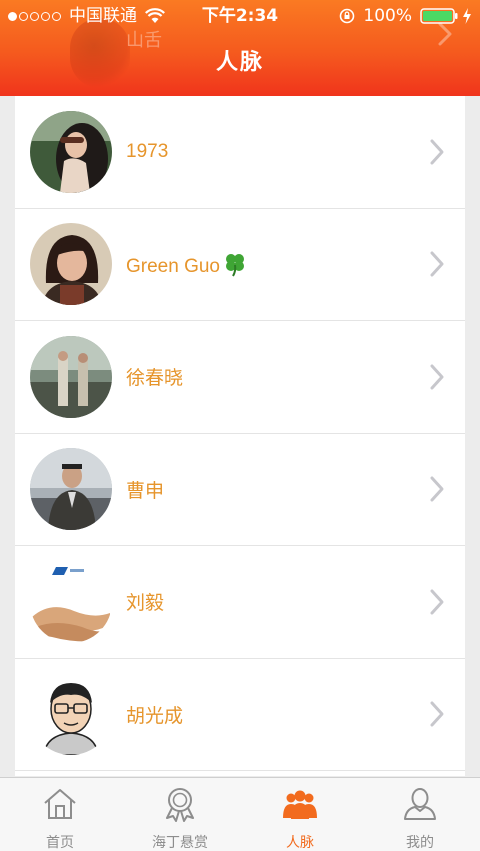 This screenshot has height=851, width=480. I want to click on charging-bolt-icon, so click(467, 16).